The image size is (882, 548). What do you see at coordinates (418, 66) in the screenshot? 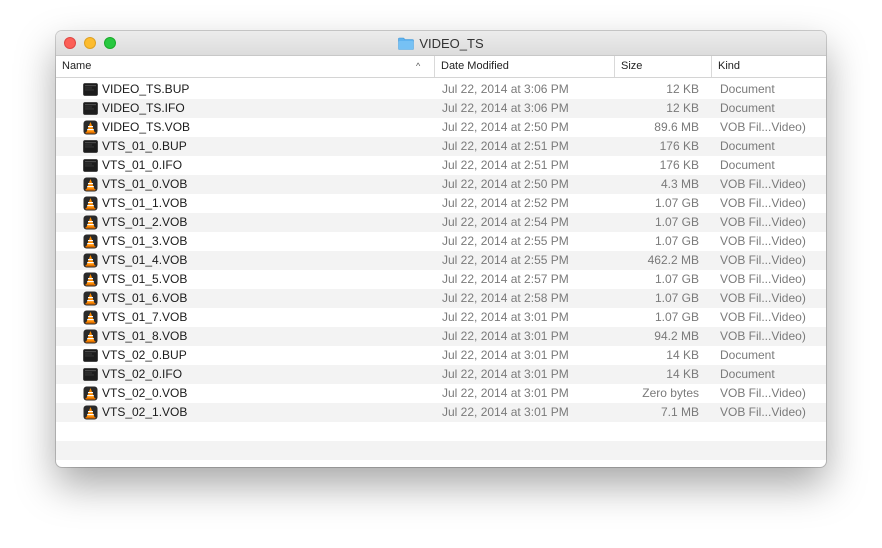
I see `sort-ascending-icon: ^` at bounding box center [418, 66].